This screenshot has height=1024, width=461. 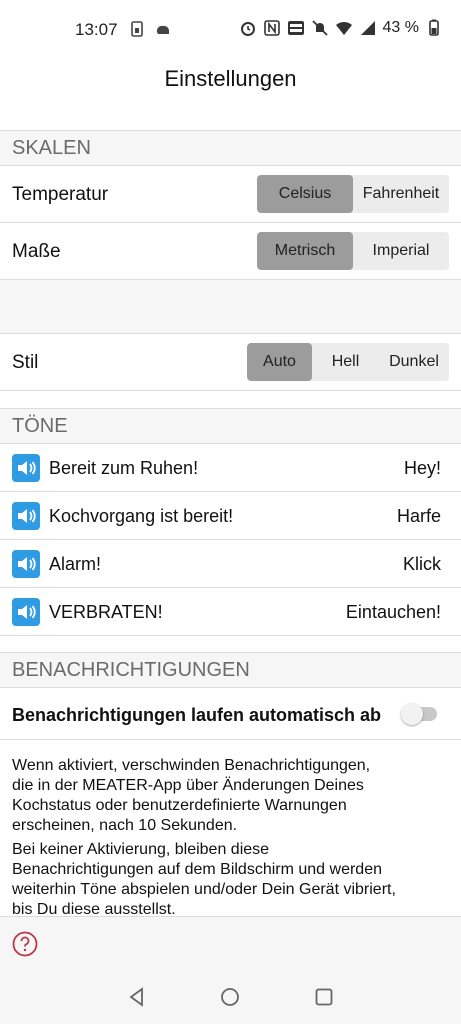 What do you see at coordinates (137, 997) in the screenshot?
I see `back-icon` at bounding box center [137, 997].